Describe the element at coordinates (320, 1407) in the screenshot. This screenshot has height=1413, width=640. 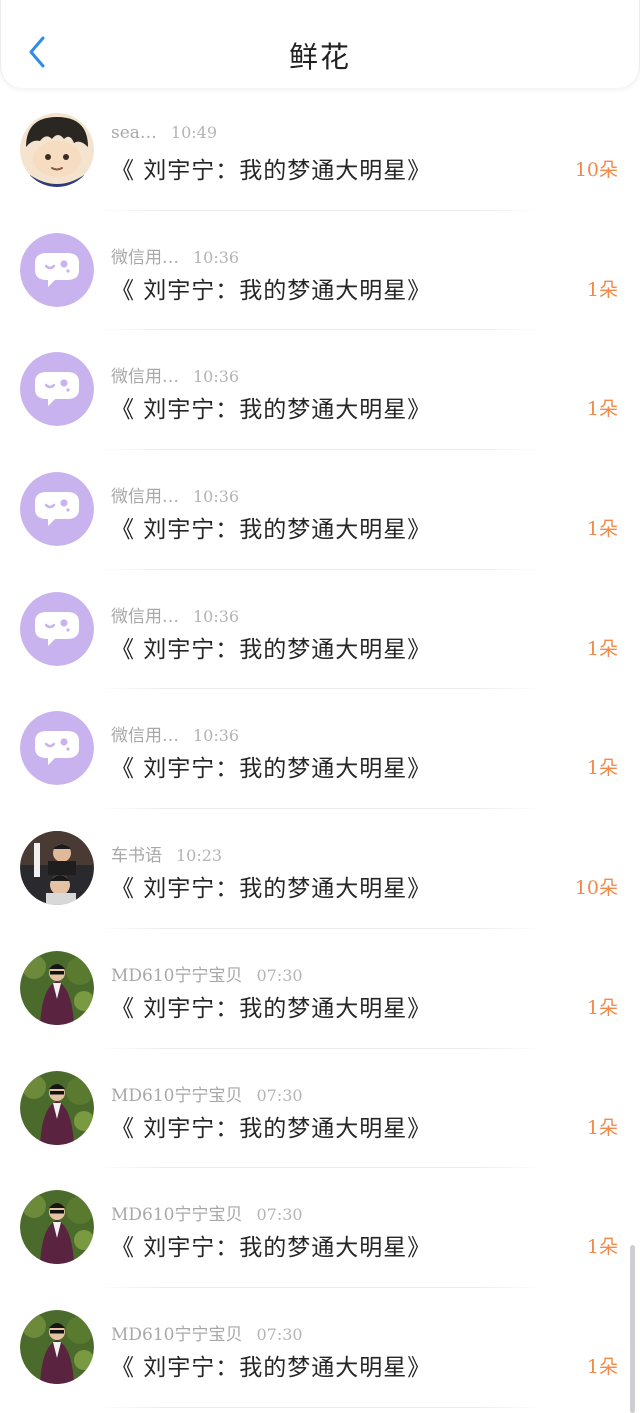
I see `divider` at that location.